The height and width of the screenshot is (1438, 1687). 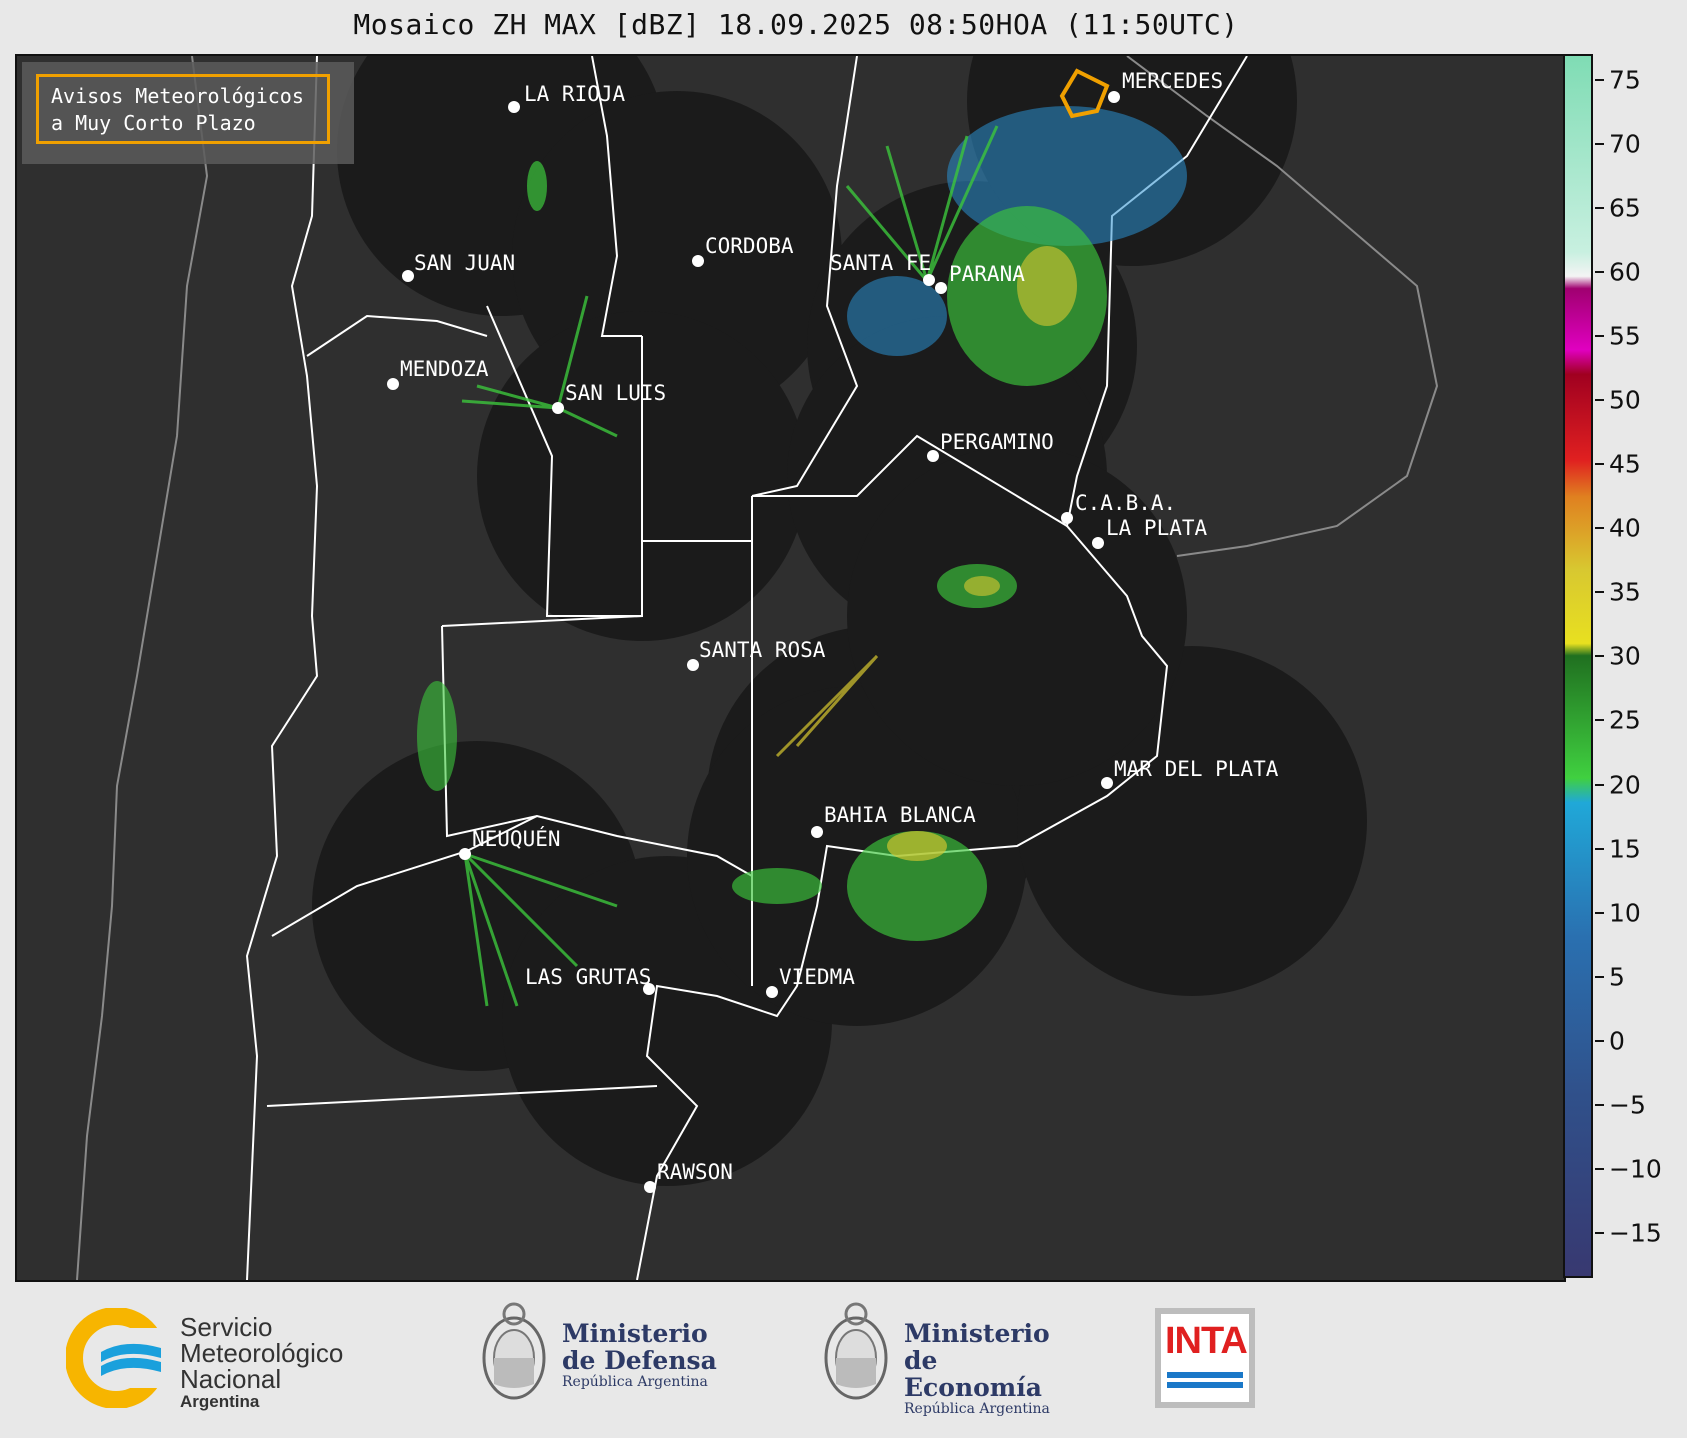 I want to click on city-dot-san-luis, so click(x=558, y=408).